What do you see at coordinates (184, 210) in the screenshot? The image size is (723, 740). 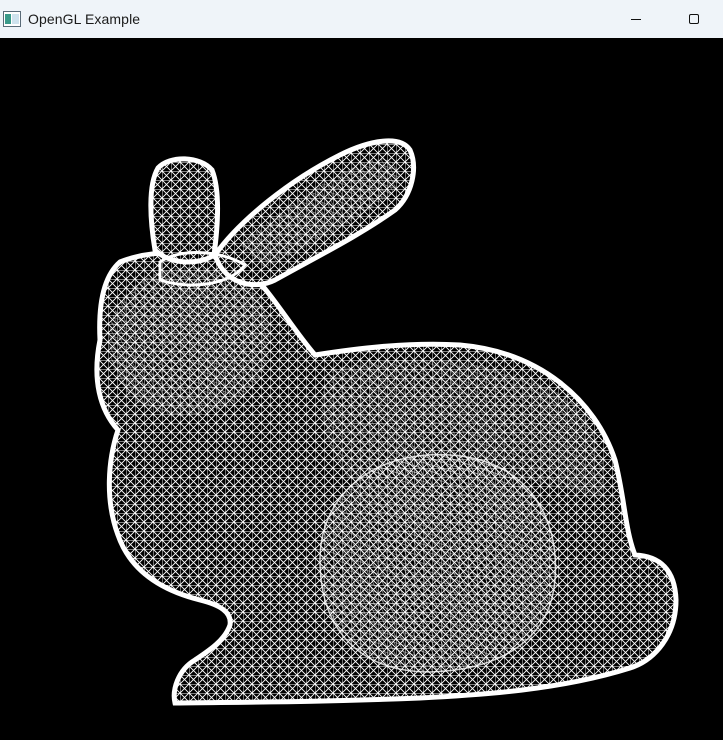 I see `bunny-left-ear` at bounding box center [184, 210].